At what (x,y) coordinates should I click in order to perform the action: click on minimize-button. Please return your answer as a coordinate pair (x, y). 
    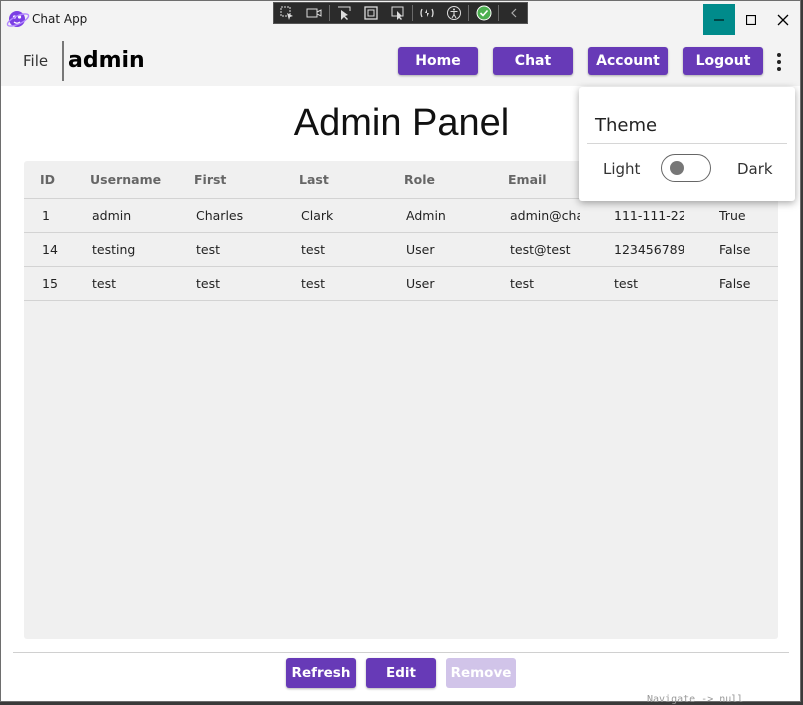
    Looking at the image, I should click on (719, 19).